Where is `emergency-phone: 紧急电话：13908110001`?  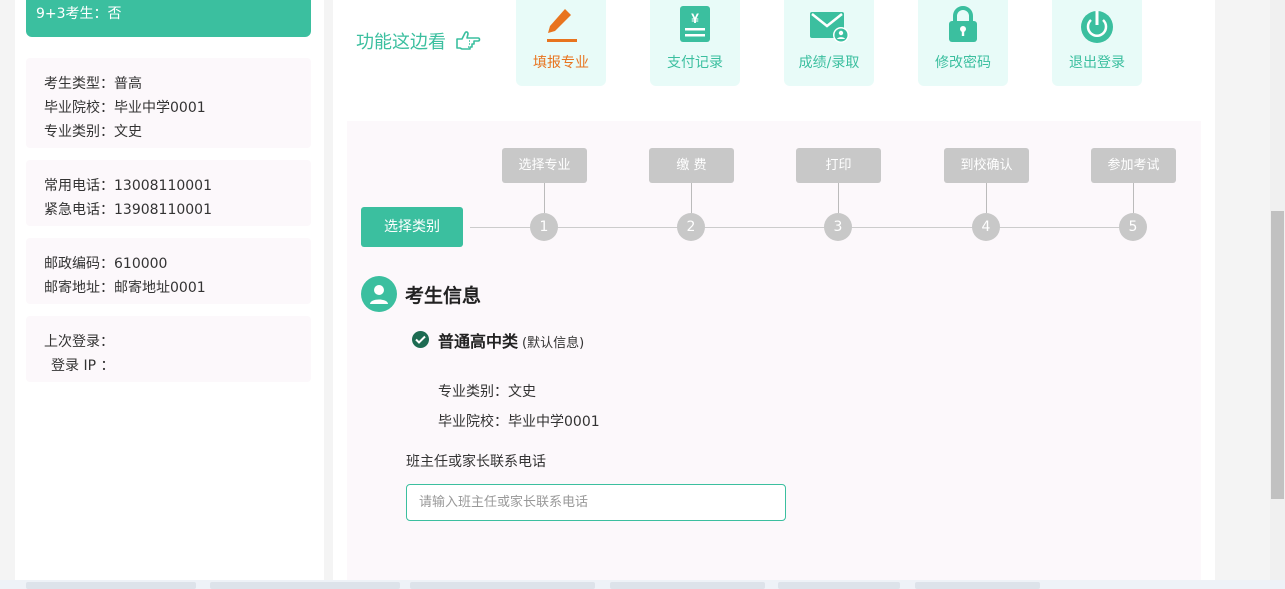 emergency-phone: 紧急电话：13908110001 is located at coordinates (128, 210).